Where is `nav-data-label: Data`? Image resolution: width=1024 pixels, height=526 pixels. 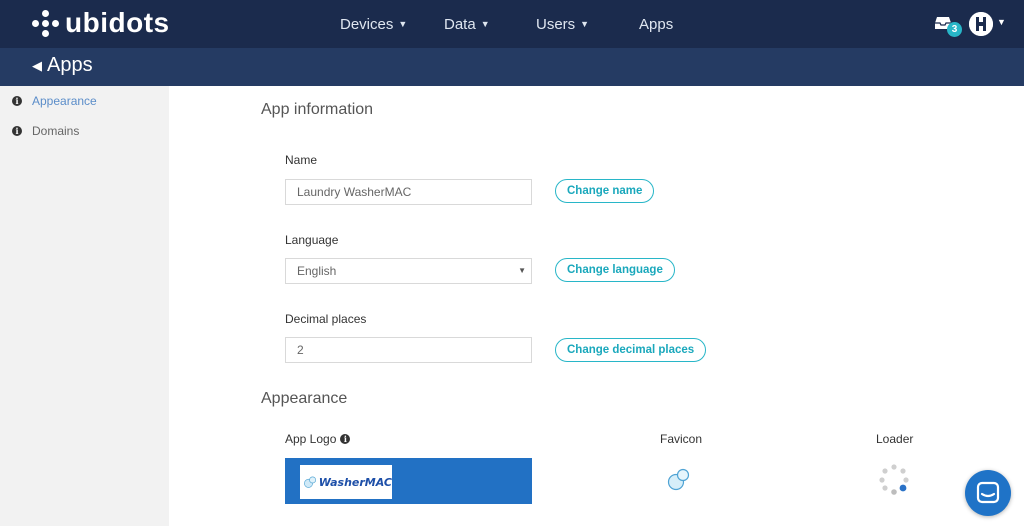 nav-data-label: Data is located at coordinates (460, 24).